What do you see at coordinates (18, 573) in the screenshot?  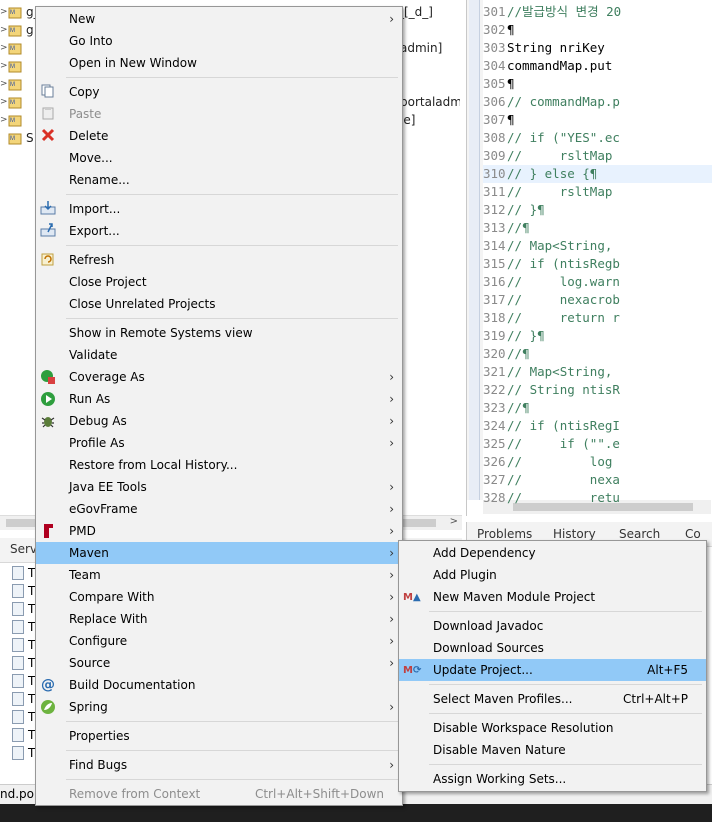 I see `server-icon` at bounding box center [18, 573].